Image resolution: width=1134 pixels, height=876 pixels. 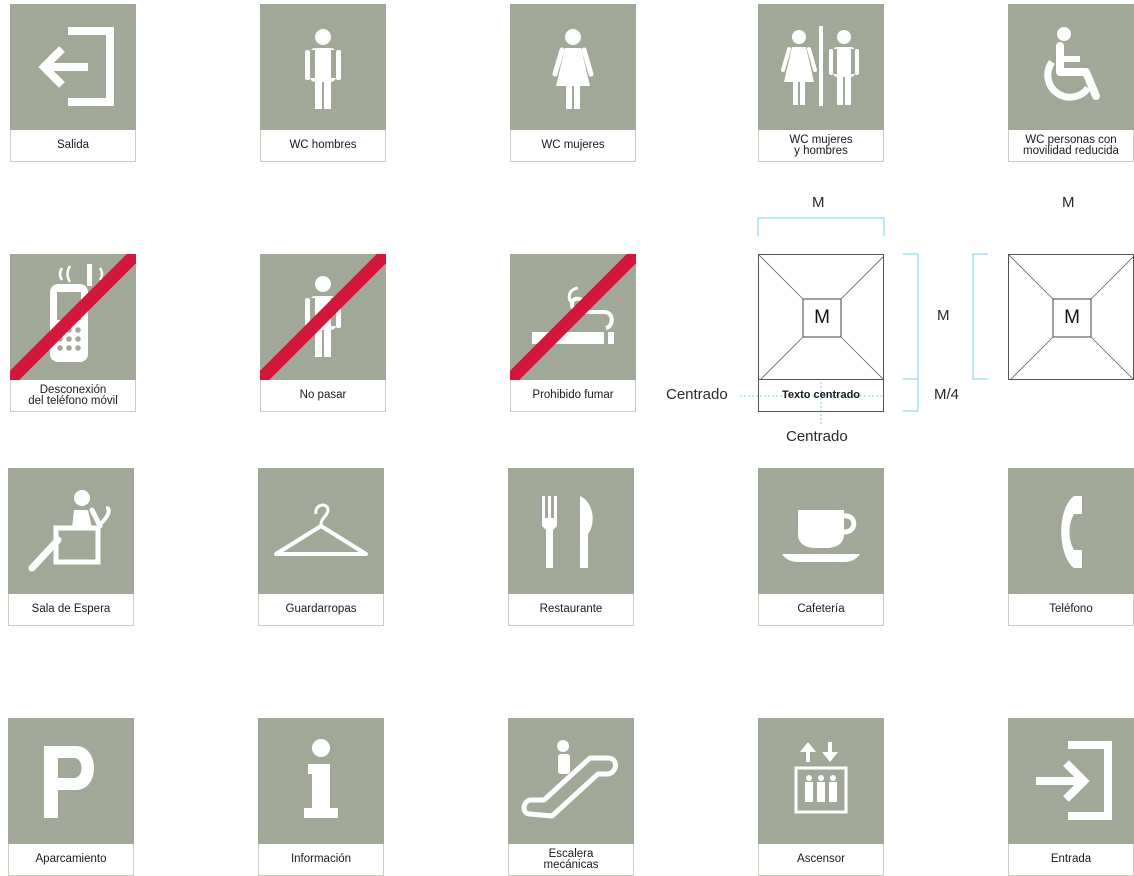 I want to click on sign-label: Cafetería, so click(x=821, y=610).